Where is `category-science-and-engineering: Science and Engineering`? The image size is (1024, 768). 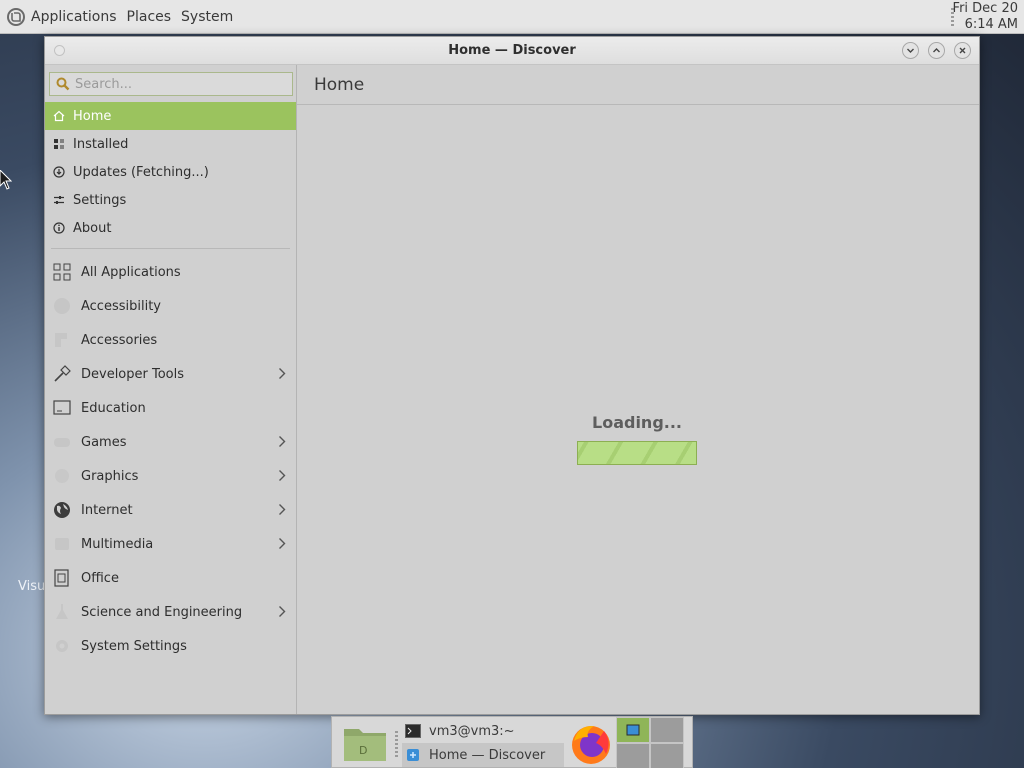 category-science-and-engineering: Science and Engineering is located at coordinates (170, 612).